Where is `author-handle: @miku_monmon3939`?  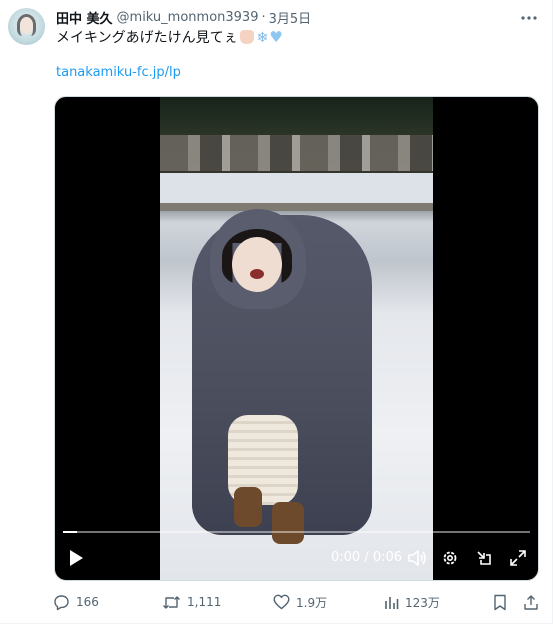
author-handle: @miku_monmon3939 is located at coordinates (188, 17).